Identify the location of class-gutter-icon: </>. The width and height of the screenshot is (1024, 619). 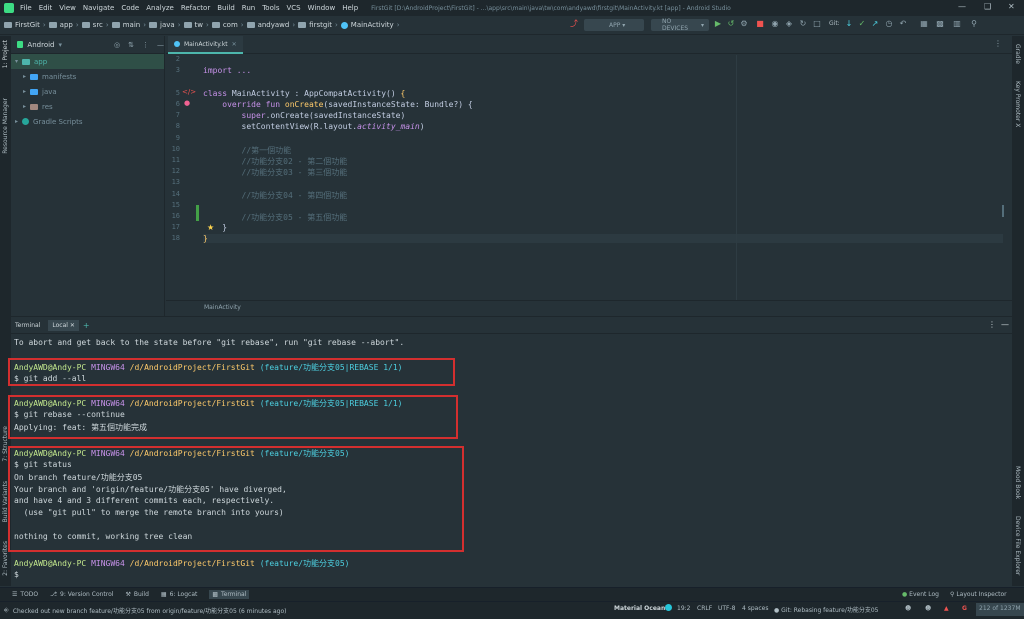
(189, 92).